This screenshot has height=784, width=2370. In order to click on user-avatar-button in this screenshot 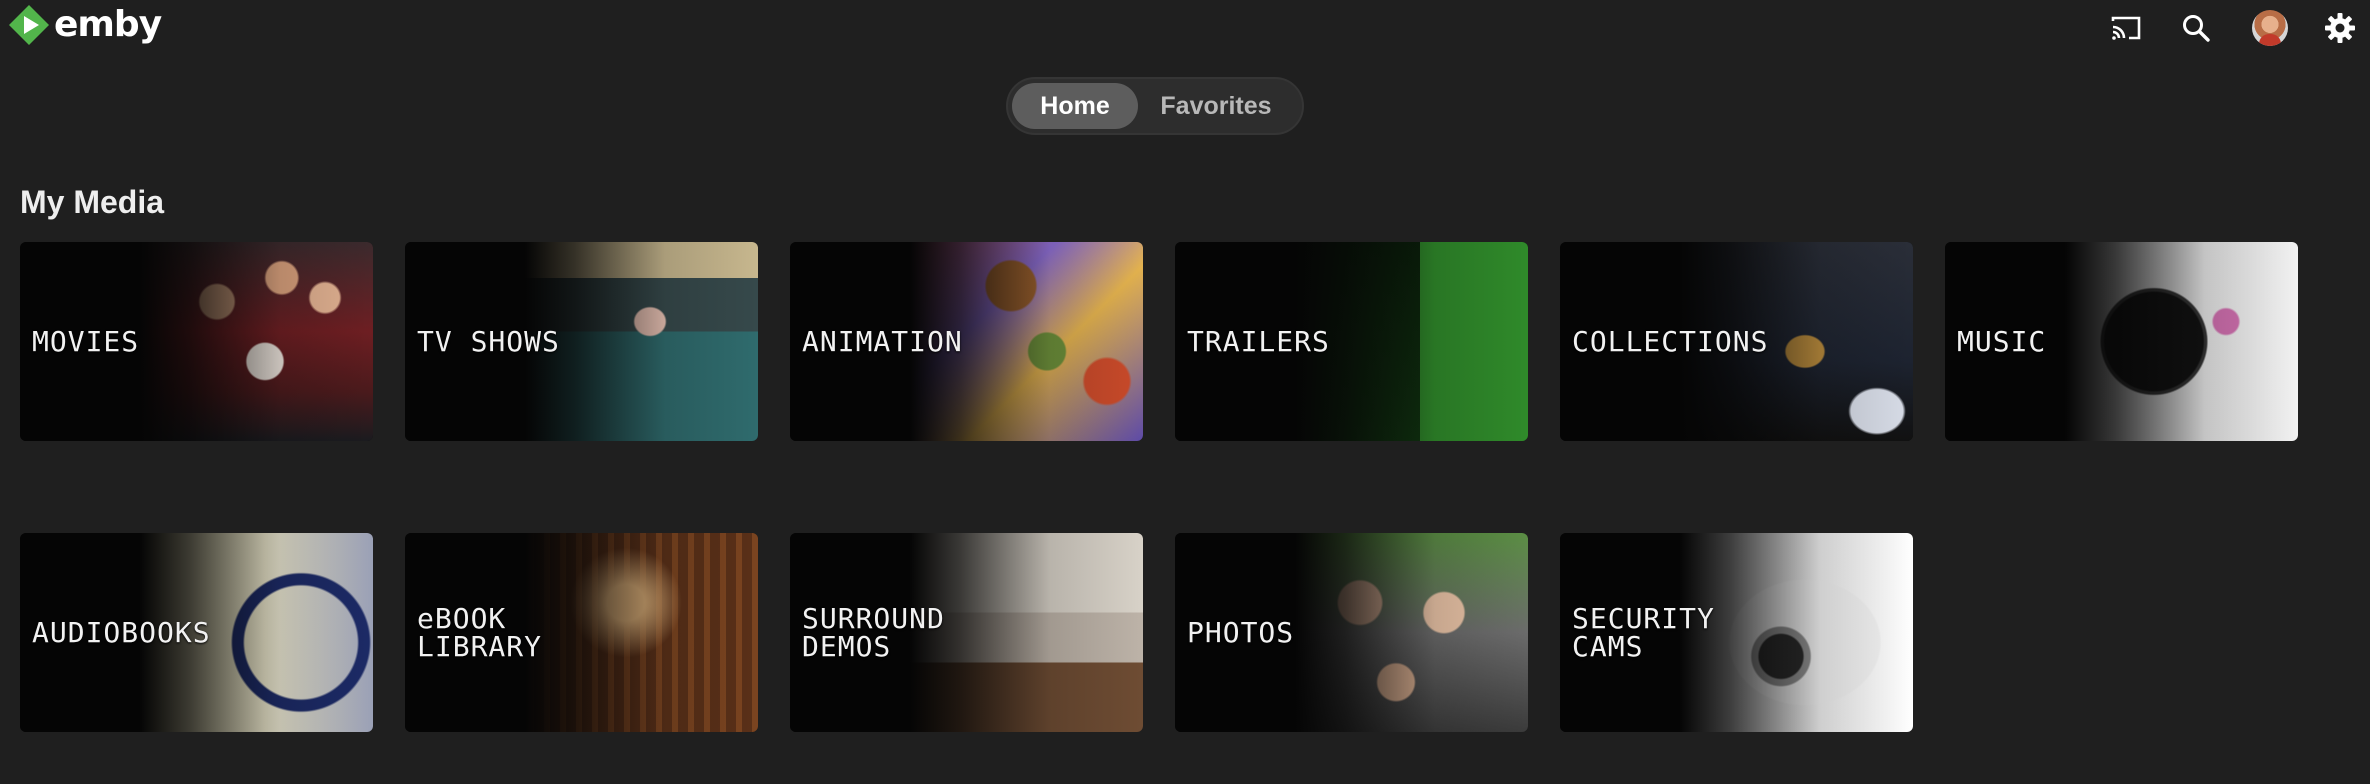, I will do `click(2270, 28)`.